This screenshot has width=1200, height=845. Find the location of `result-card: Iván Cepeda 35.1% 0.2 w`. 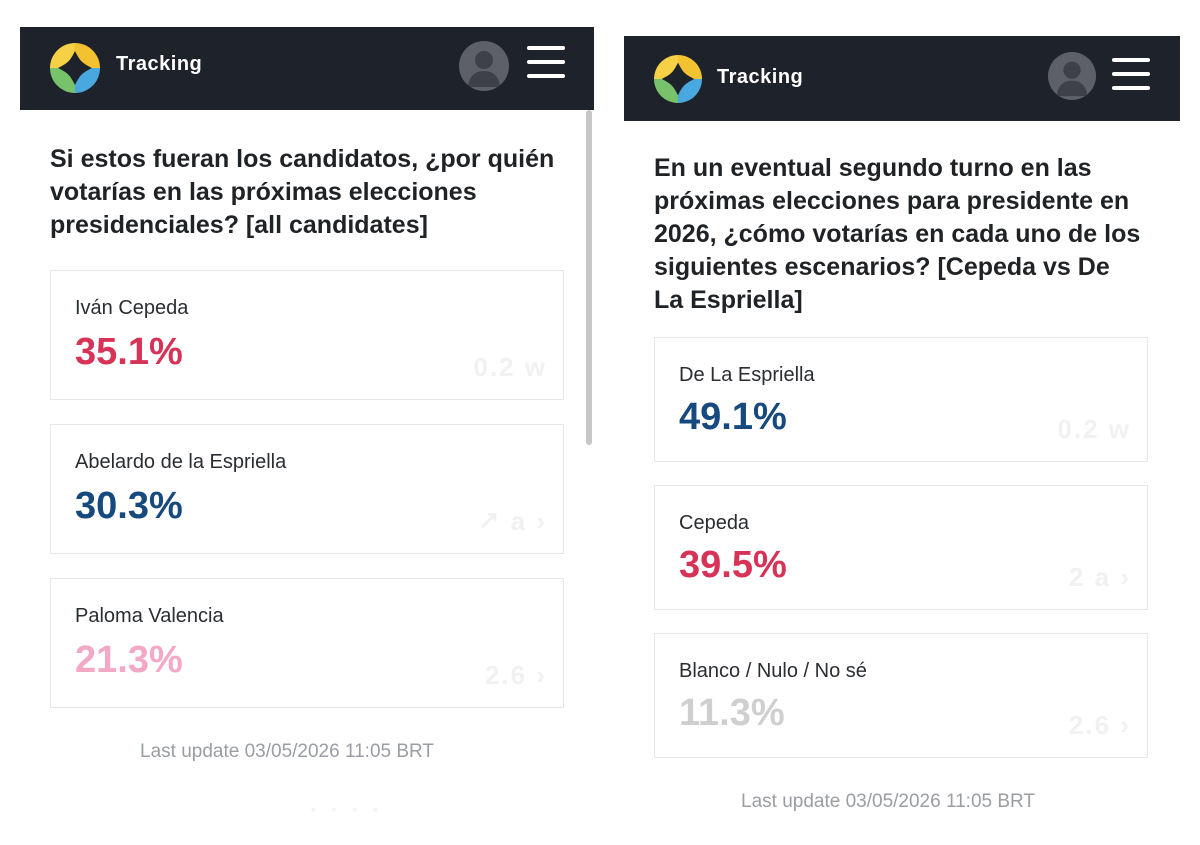

result-card: Iván Cepeda 35.1% 0.2 w is located at coordinates (307, 335).